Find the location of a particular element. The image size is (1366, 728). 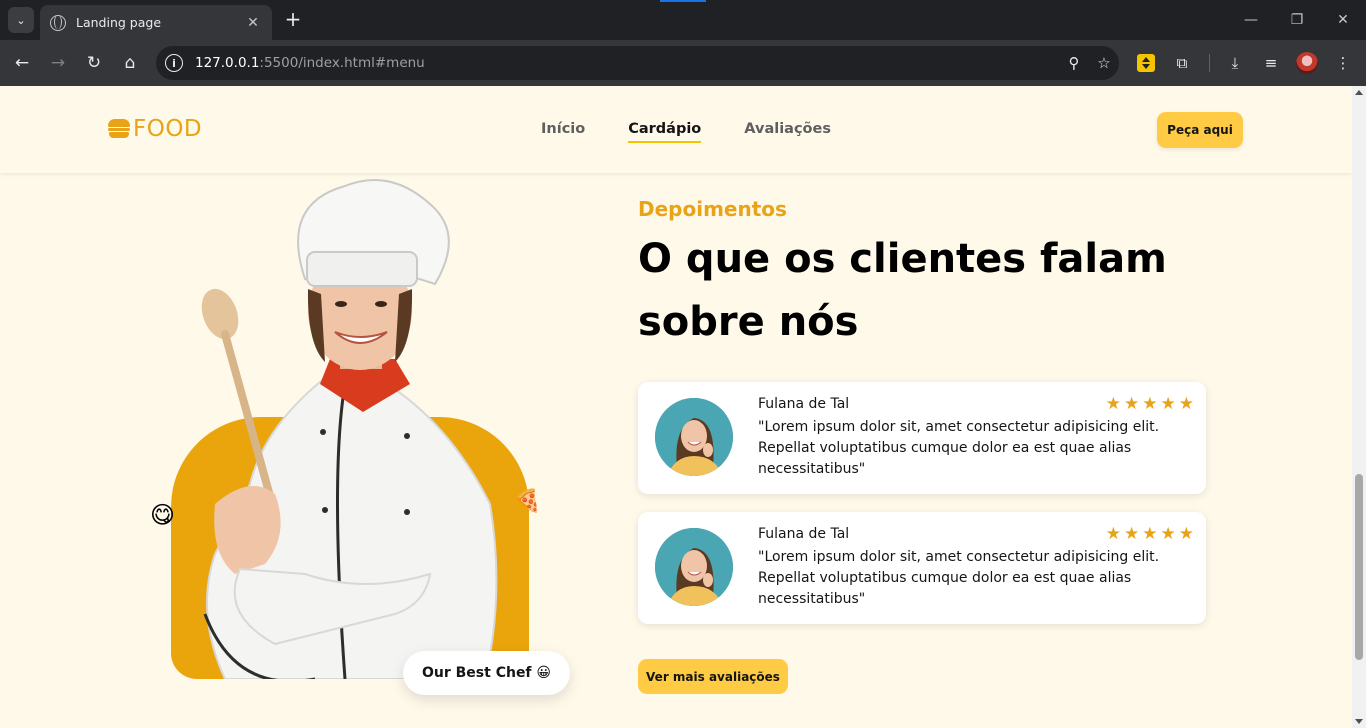

puzzle-icon: ⧉ is located at coordinates (1182, 63).